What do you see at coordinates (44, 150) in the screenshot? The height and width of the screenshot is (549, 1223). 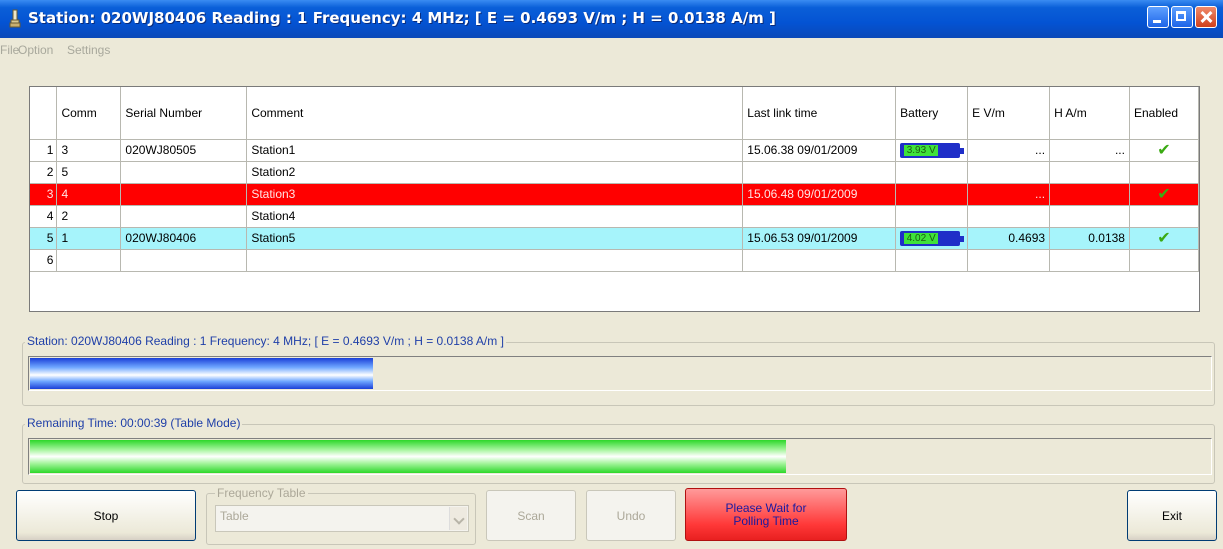 I see `row-number: 1` at bounding box center [44, 150].